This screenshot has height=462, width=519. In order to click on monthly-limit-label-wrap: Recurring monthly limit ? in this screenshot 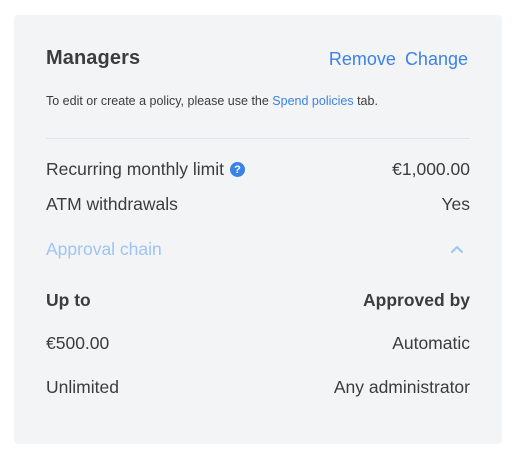, I will do `click(145, 169)`.